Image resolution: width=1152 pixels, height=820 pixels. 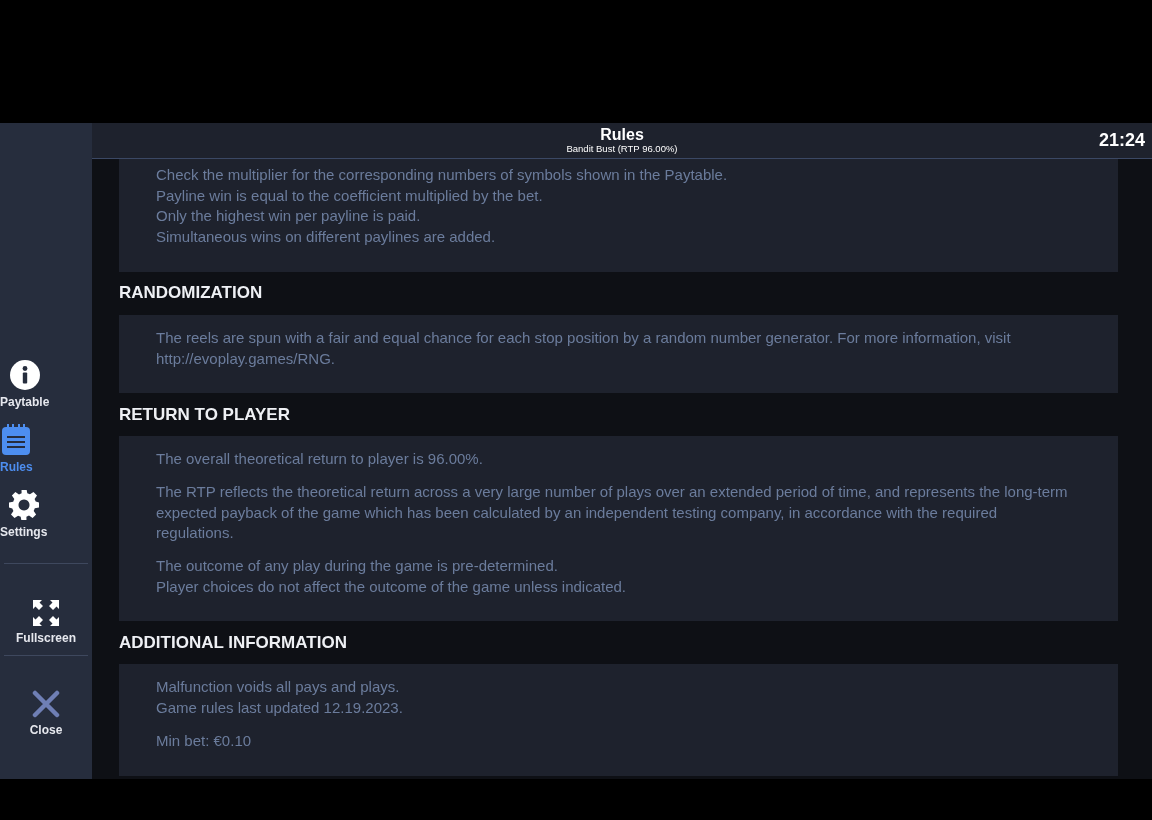 What do you see at coordinates (204, 740) in the screenshot?
I see `rule-text: Min bet: €0.10` at bounding box center [204, 740].